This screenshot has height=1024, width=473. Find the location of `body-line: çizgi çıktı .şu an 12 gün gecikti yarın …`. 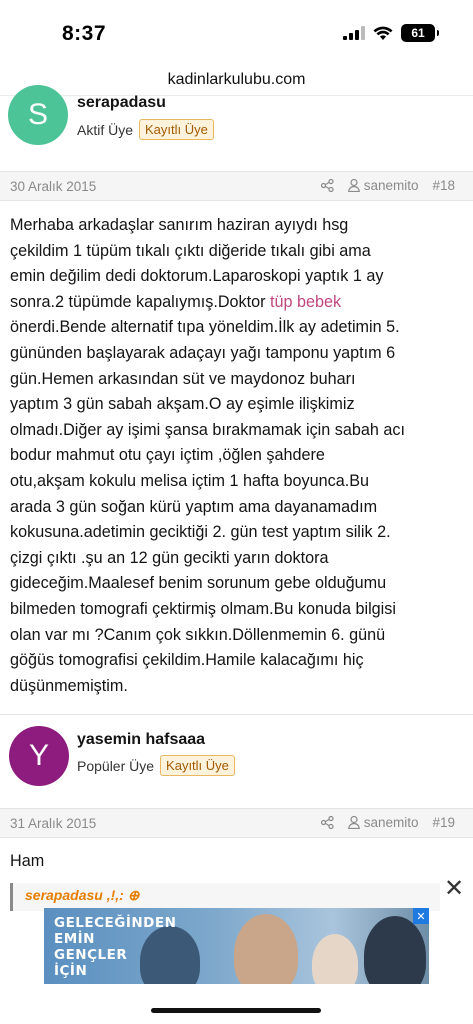

body-line: çizgi çıktı .şu an 12 gün gecikti yarın … is located at coordinates (169, 557).